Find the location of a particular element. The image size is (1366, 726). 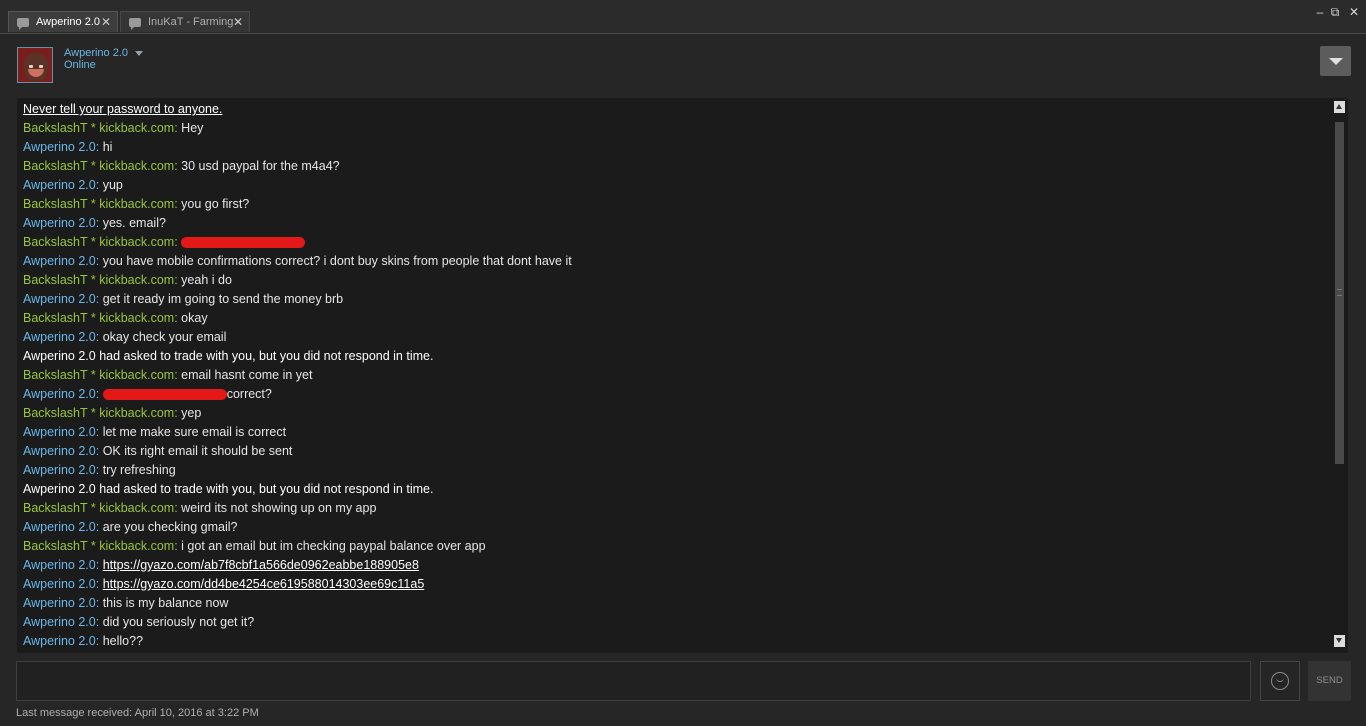

close-window-icon: ✕ is located at coordinates (1354, 12).